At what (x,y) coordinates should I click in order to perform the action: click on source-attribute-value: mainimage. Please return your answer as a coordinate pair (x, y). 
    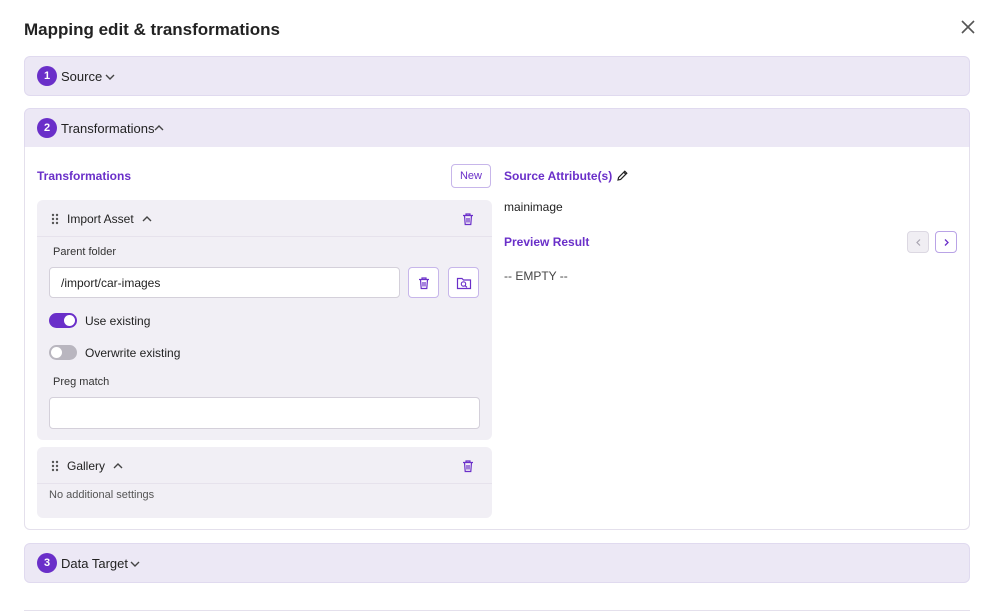
    Looking at the image, I should click on (533, 207).